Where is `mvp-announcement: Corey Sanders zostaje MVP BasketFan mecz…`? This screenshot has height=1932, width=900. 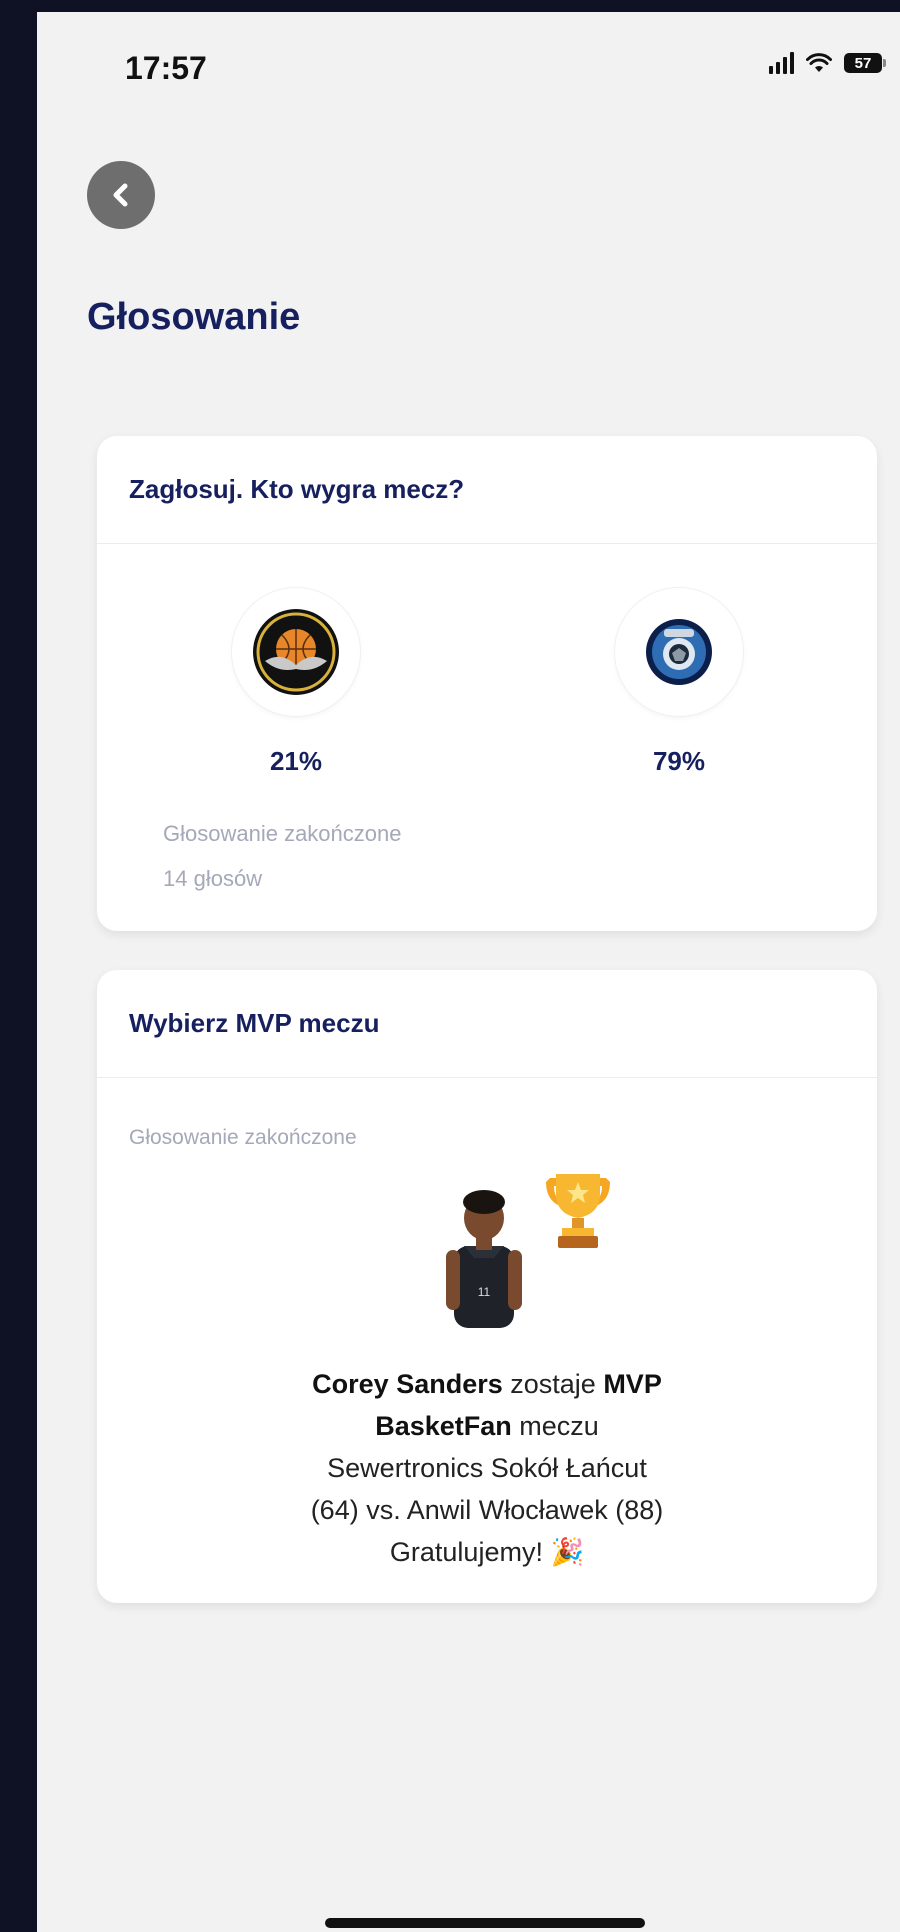 mvp-announcement: Corey Sanders zostaje MVP BasketFan mecz… is located at coordinates (487, 1468).